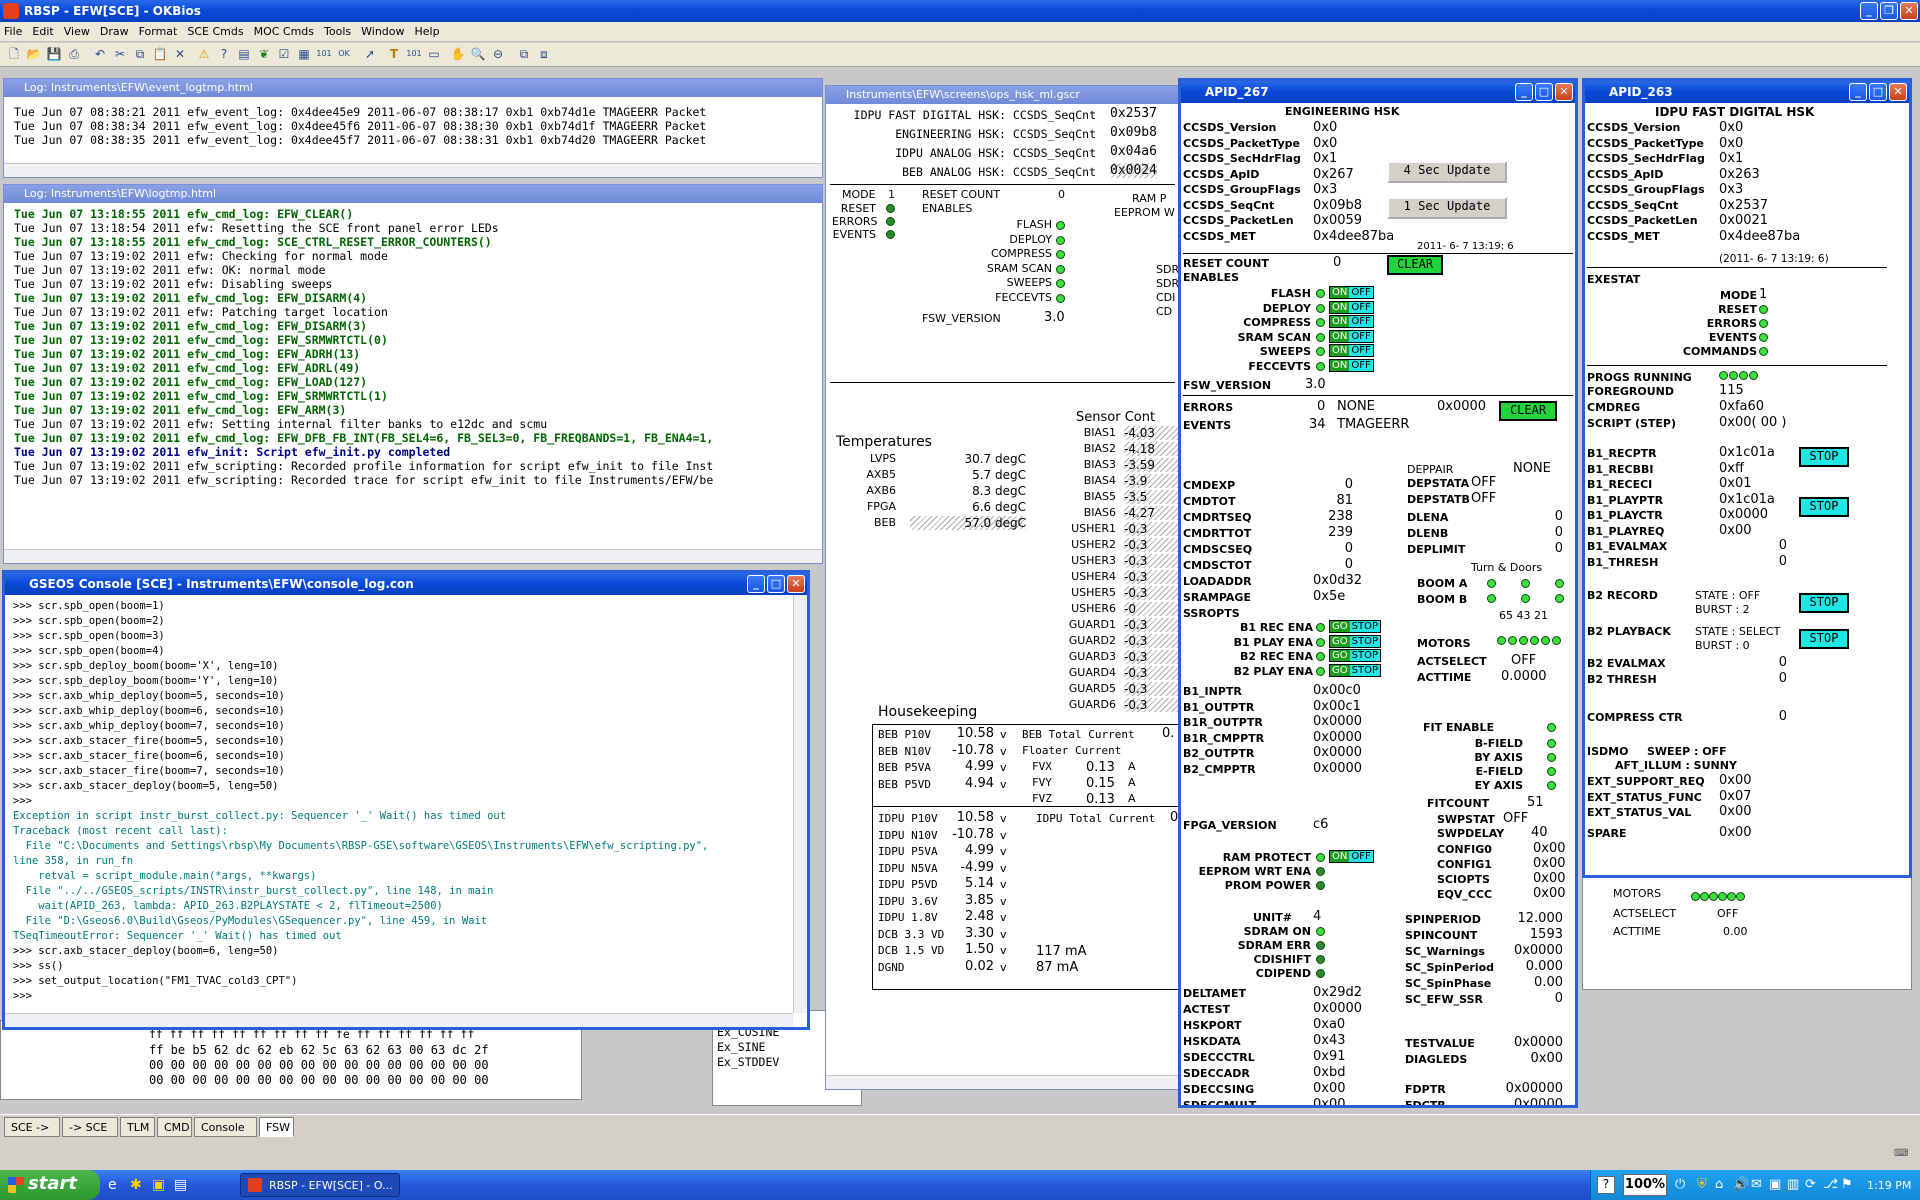  I want to click on ram-protect-toggle-off: OFF, so click(1361, 856).